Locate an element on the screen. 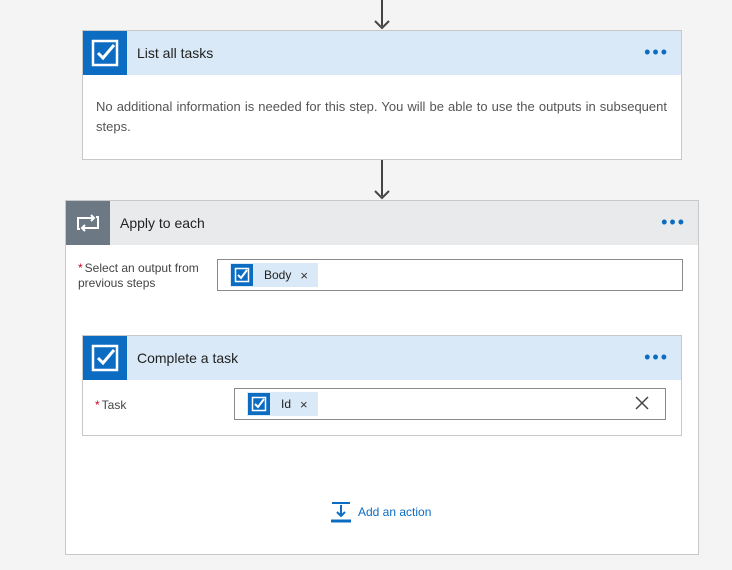 The width and height of the screenshot is (732, 570). select-output-label: * Select an output from previous steps is located at coordinates (143, 276).